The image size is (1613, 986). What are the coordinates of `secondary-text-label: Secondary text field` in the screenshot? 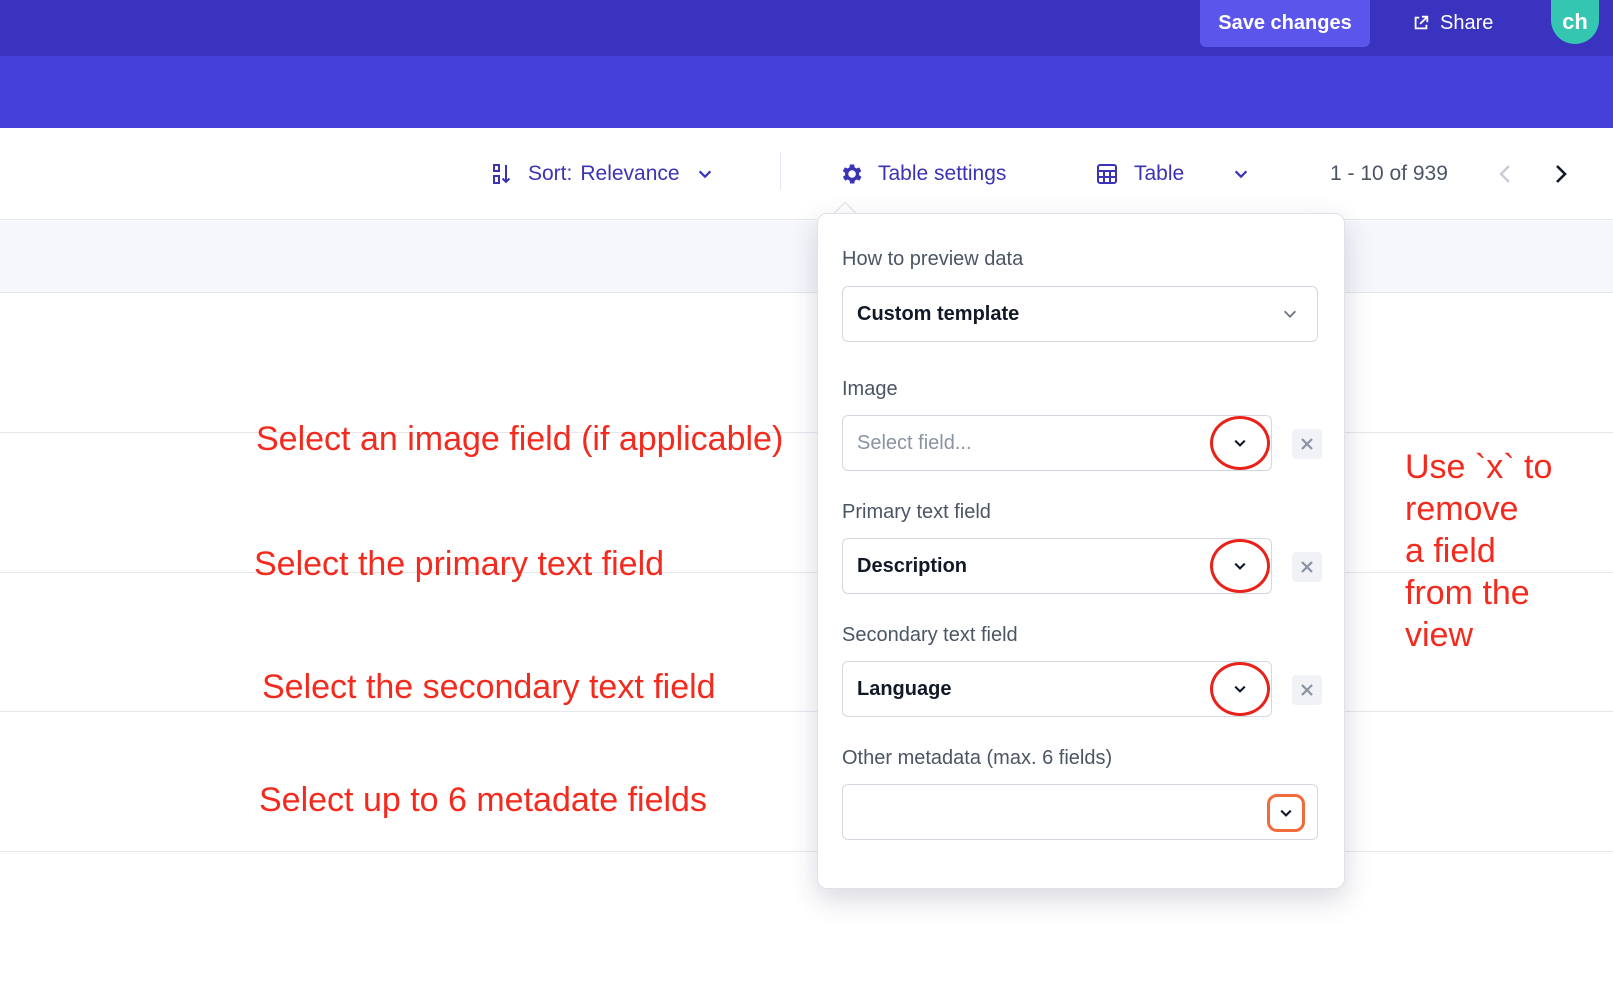 It's located at (930, 635).